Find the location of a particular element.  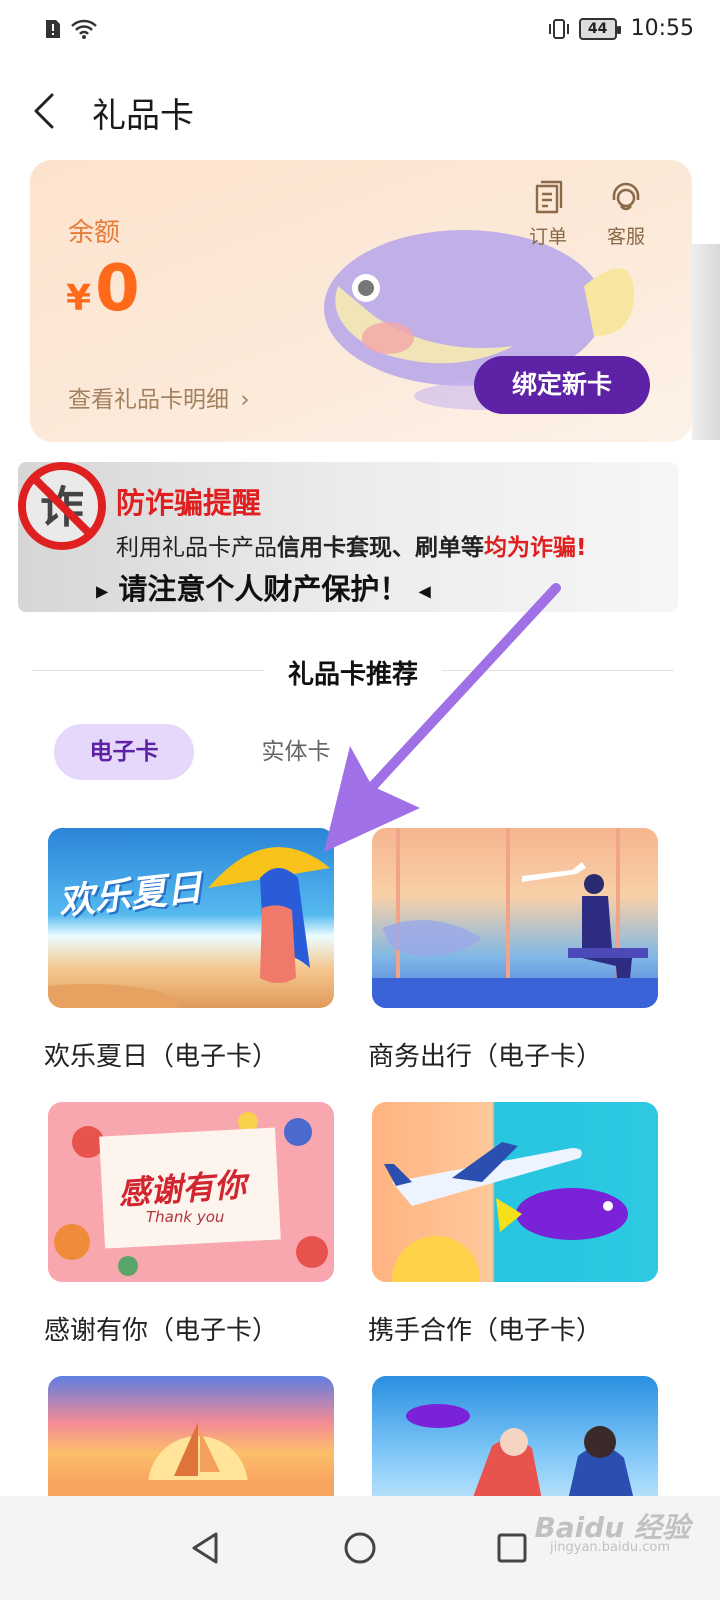

currency-symbol: ¥ is located at coordinates (79, 298).